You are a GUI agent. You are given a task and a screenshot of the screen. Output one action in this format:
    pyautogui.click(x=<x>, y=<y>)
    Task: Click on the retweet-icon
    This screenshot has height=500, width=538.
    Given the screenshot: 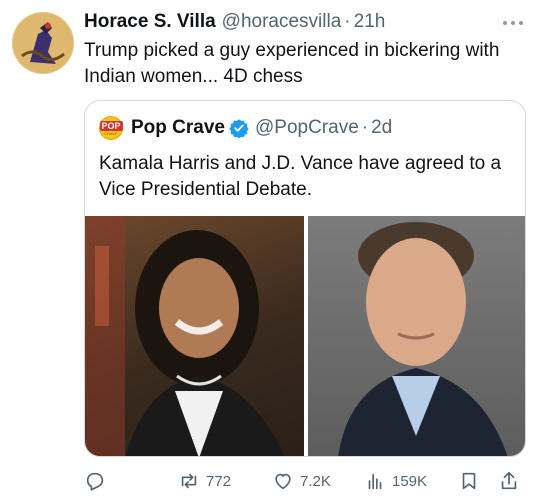 What is the action you would take?
    pyautogui.click(x=189, y=481)
    